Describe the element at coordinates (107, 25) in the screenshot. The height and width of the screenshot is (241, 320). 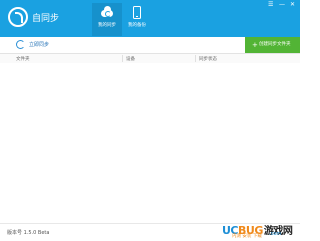
I see `tab-my-sync-label: 我的同步` at that location.